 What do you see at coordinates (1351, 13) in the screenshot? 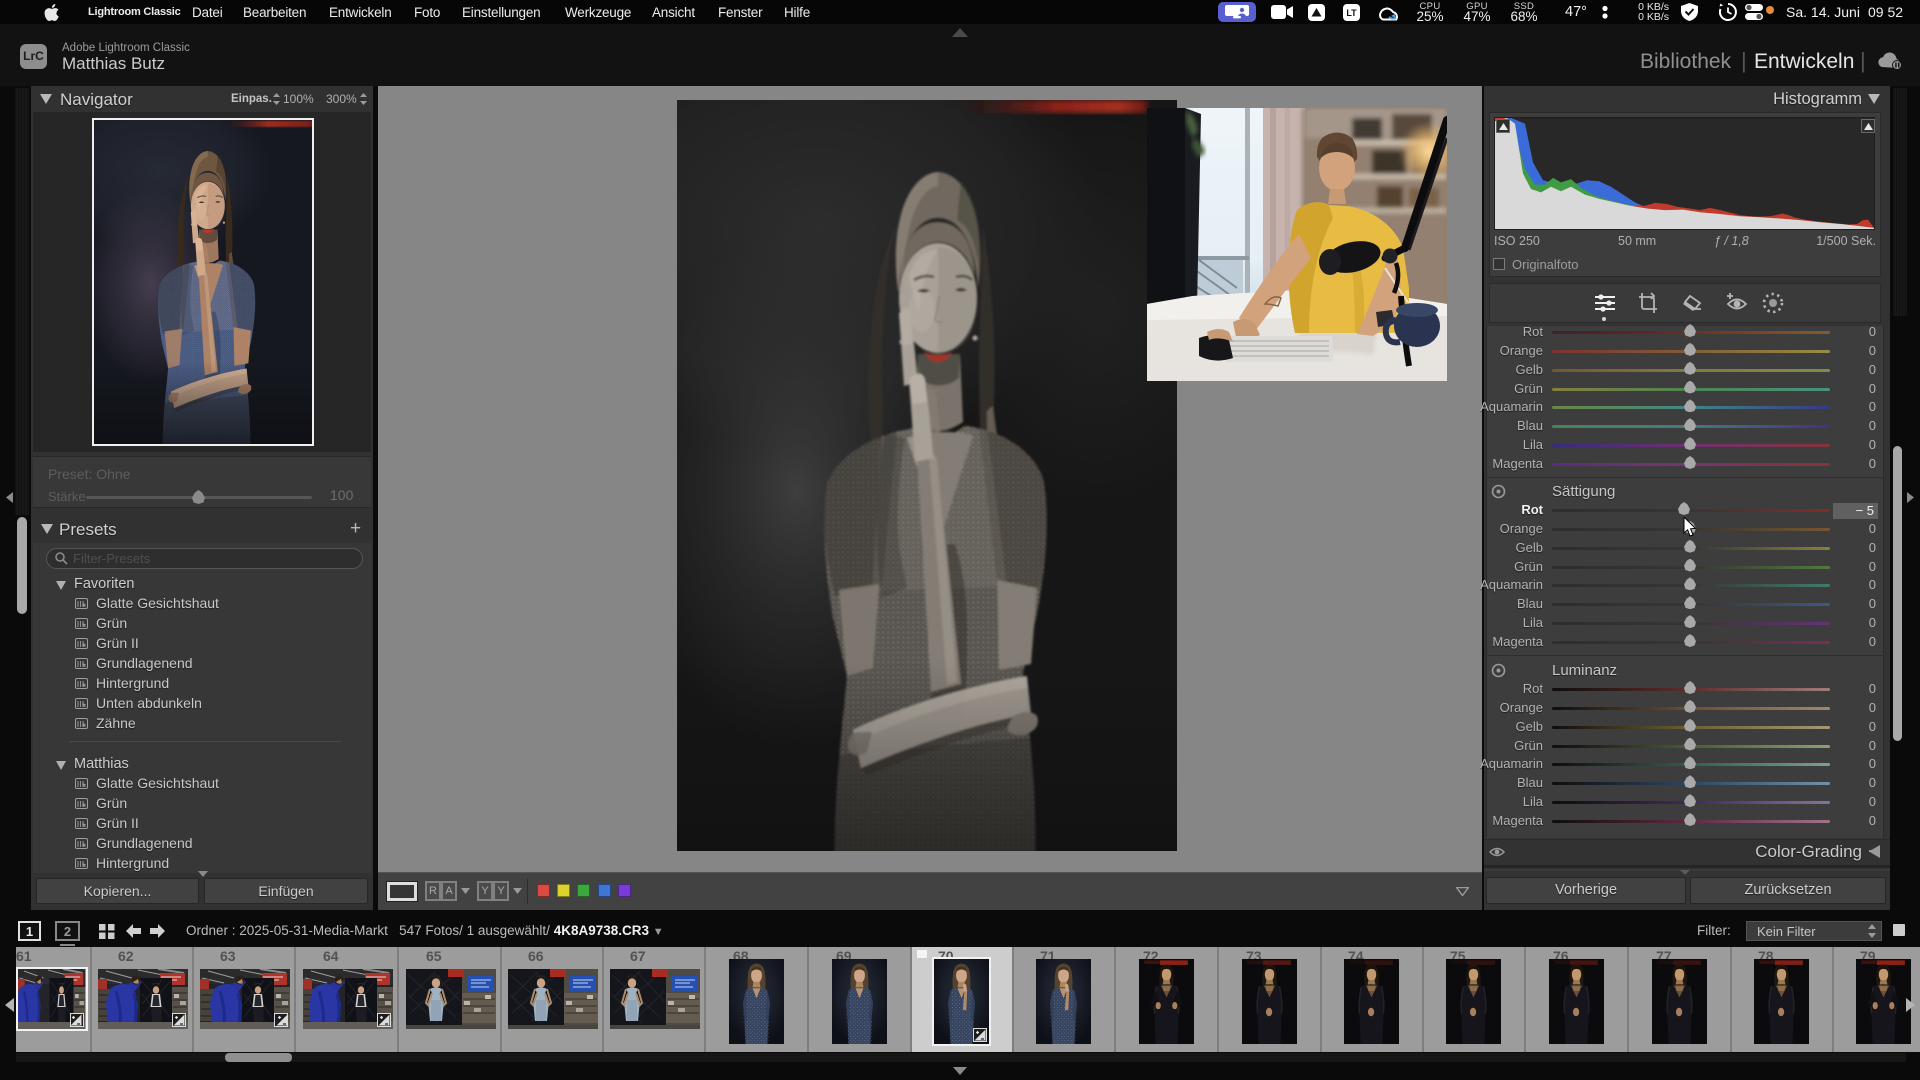
I see `svg-text: LT` at bounding box center [1351, 13].